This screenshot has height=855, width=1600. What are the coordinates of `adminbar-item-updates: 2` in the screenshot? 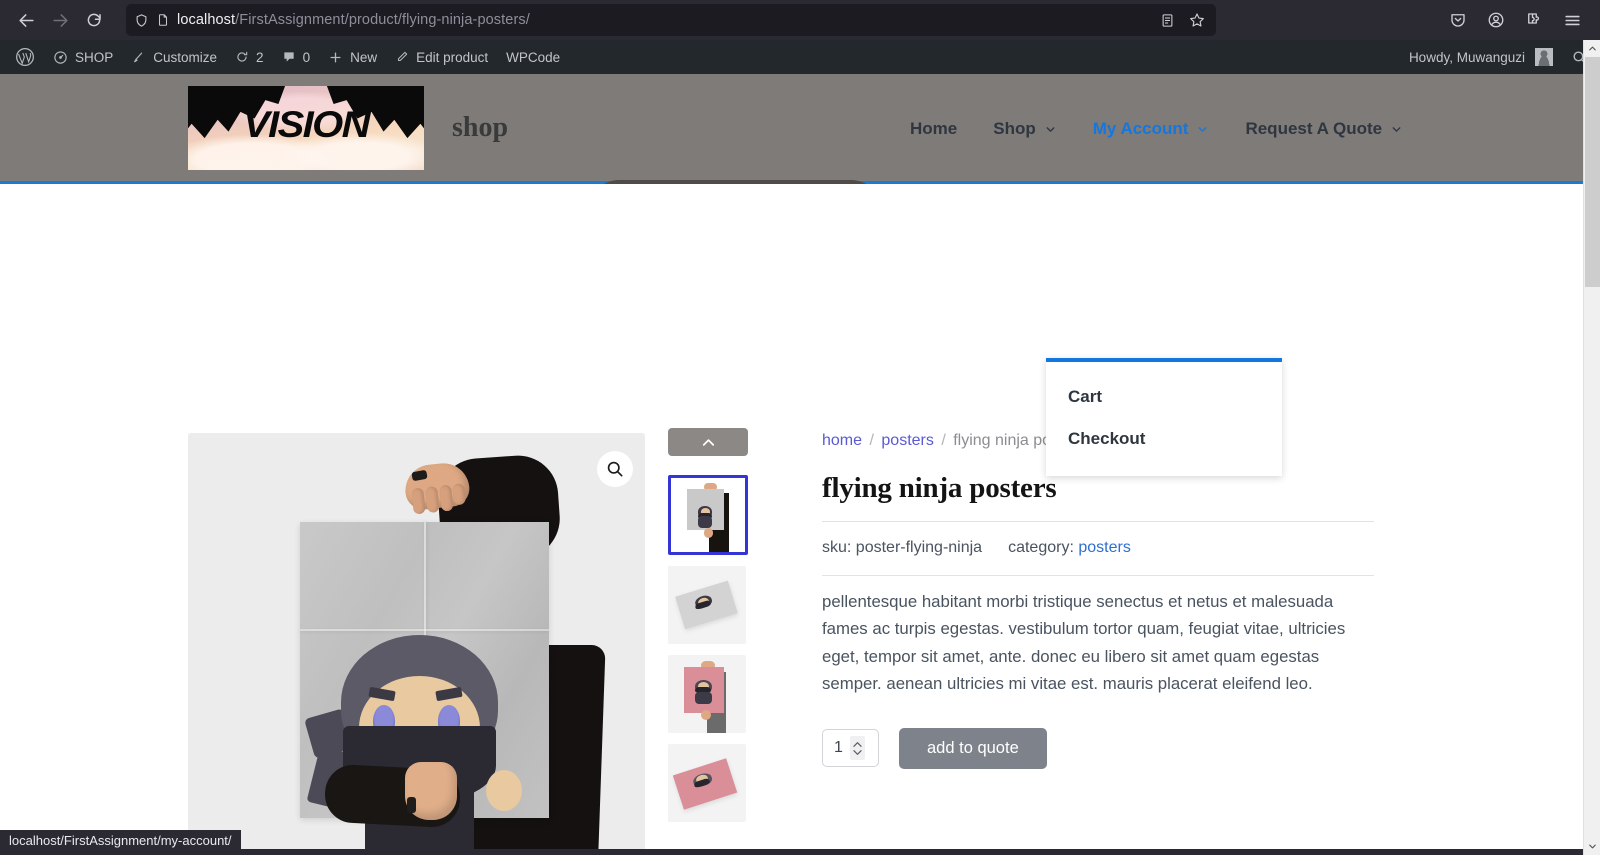 It's located at (249, 57).